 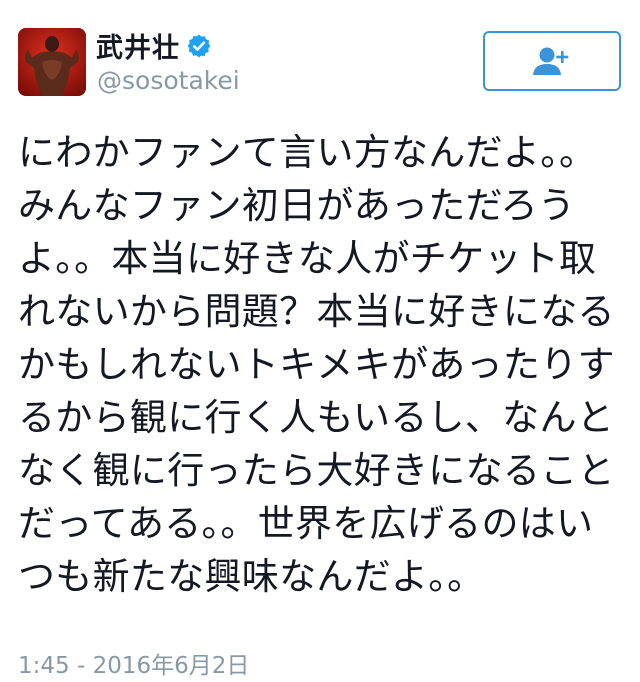 I want to click on user-handle: @sosotakei, so click(x=168, y=80).